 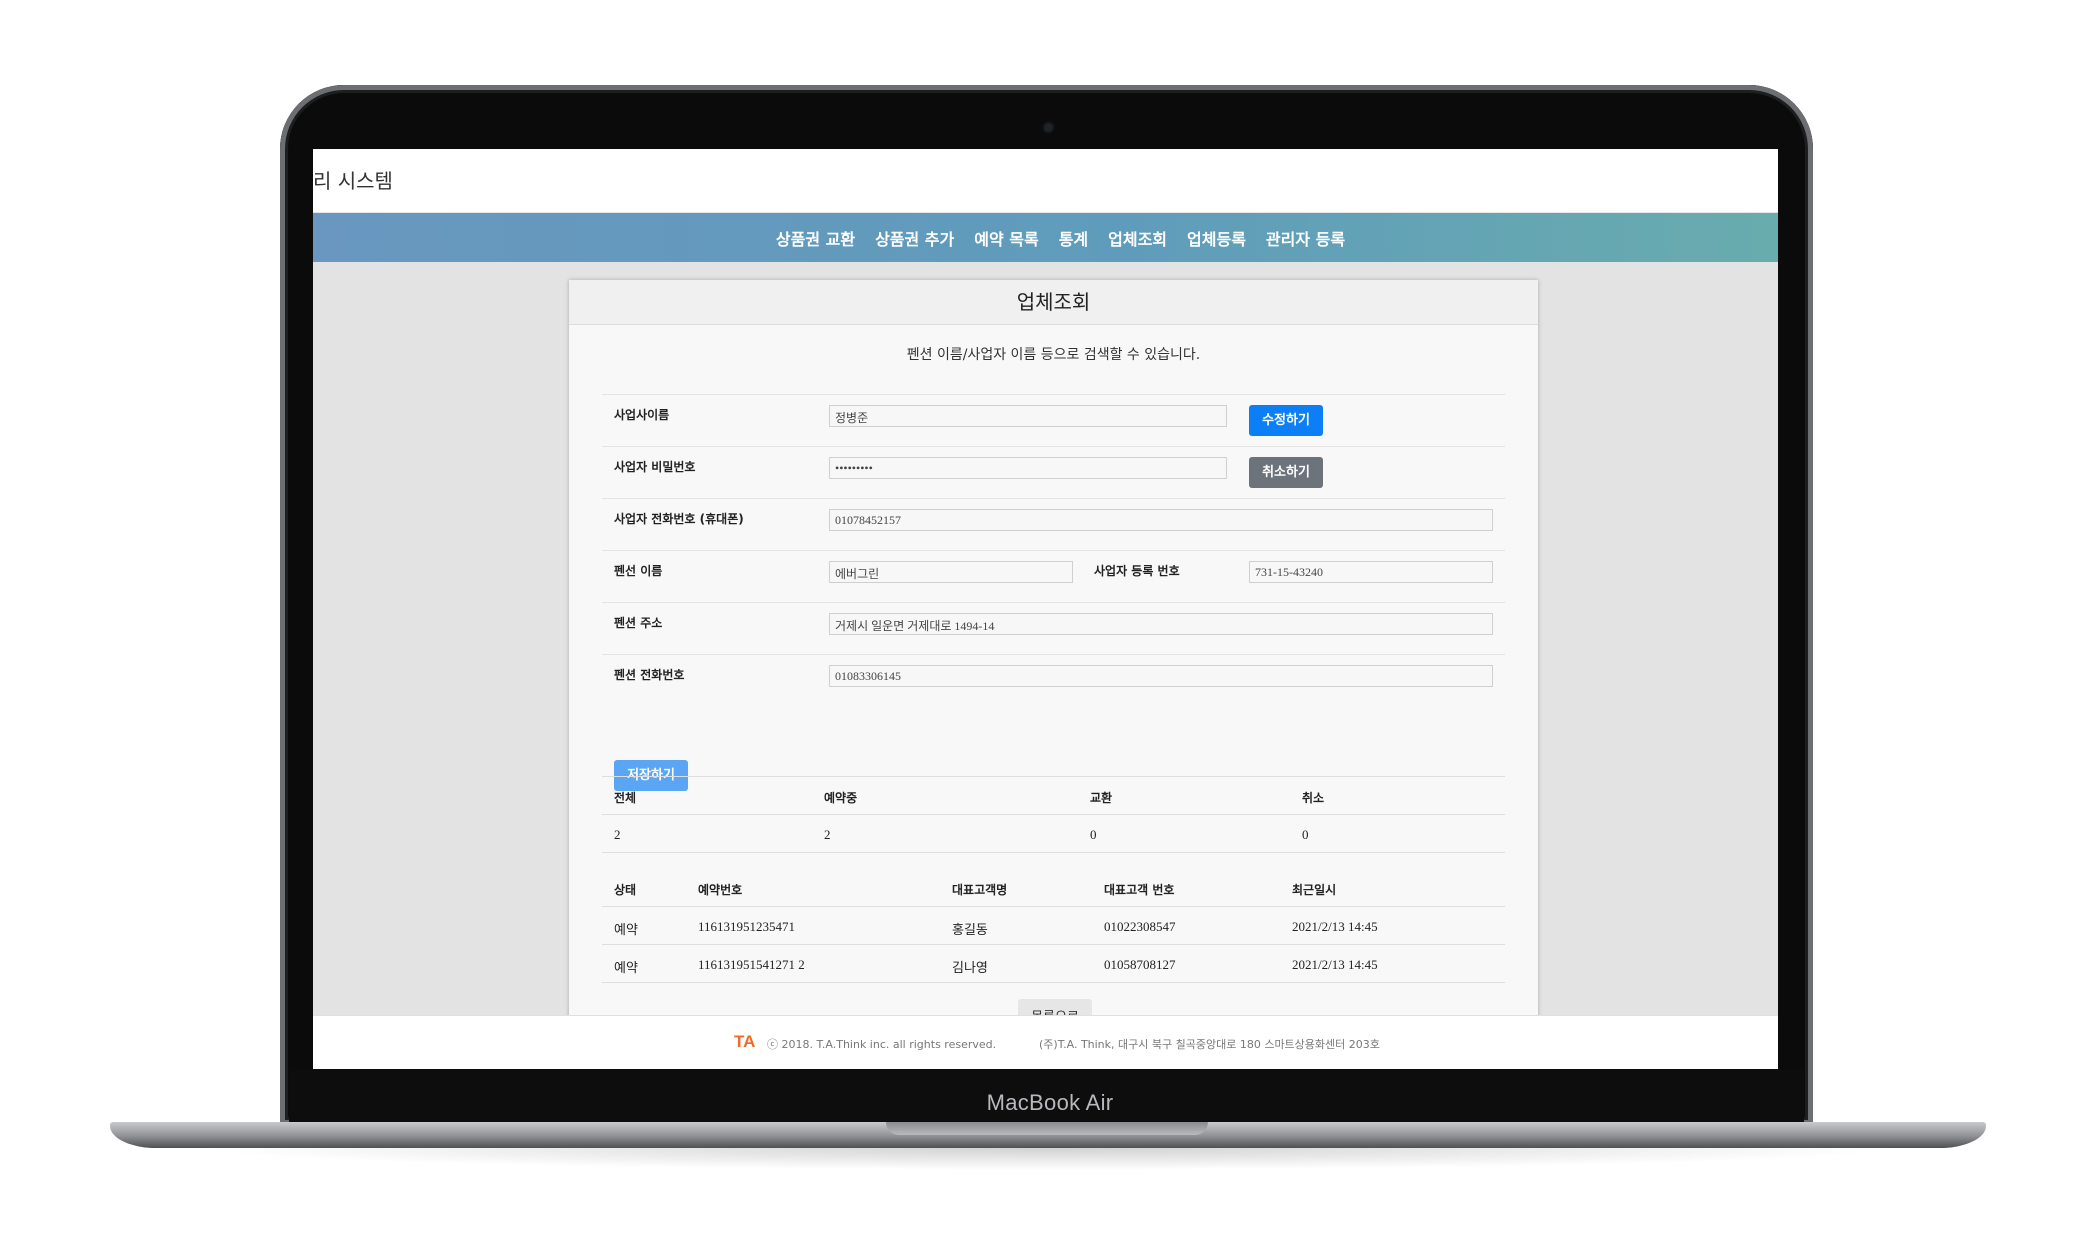 I want to click on edit-button: 수정하기, so click(x=1286, y=420).